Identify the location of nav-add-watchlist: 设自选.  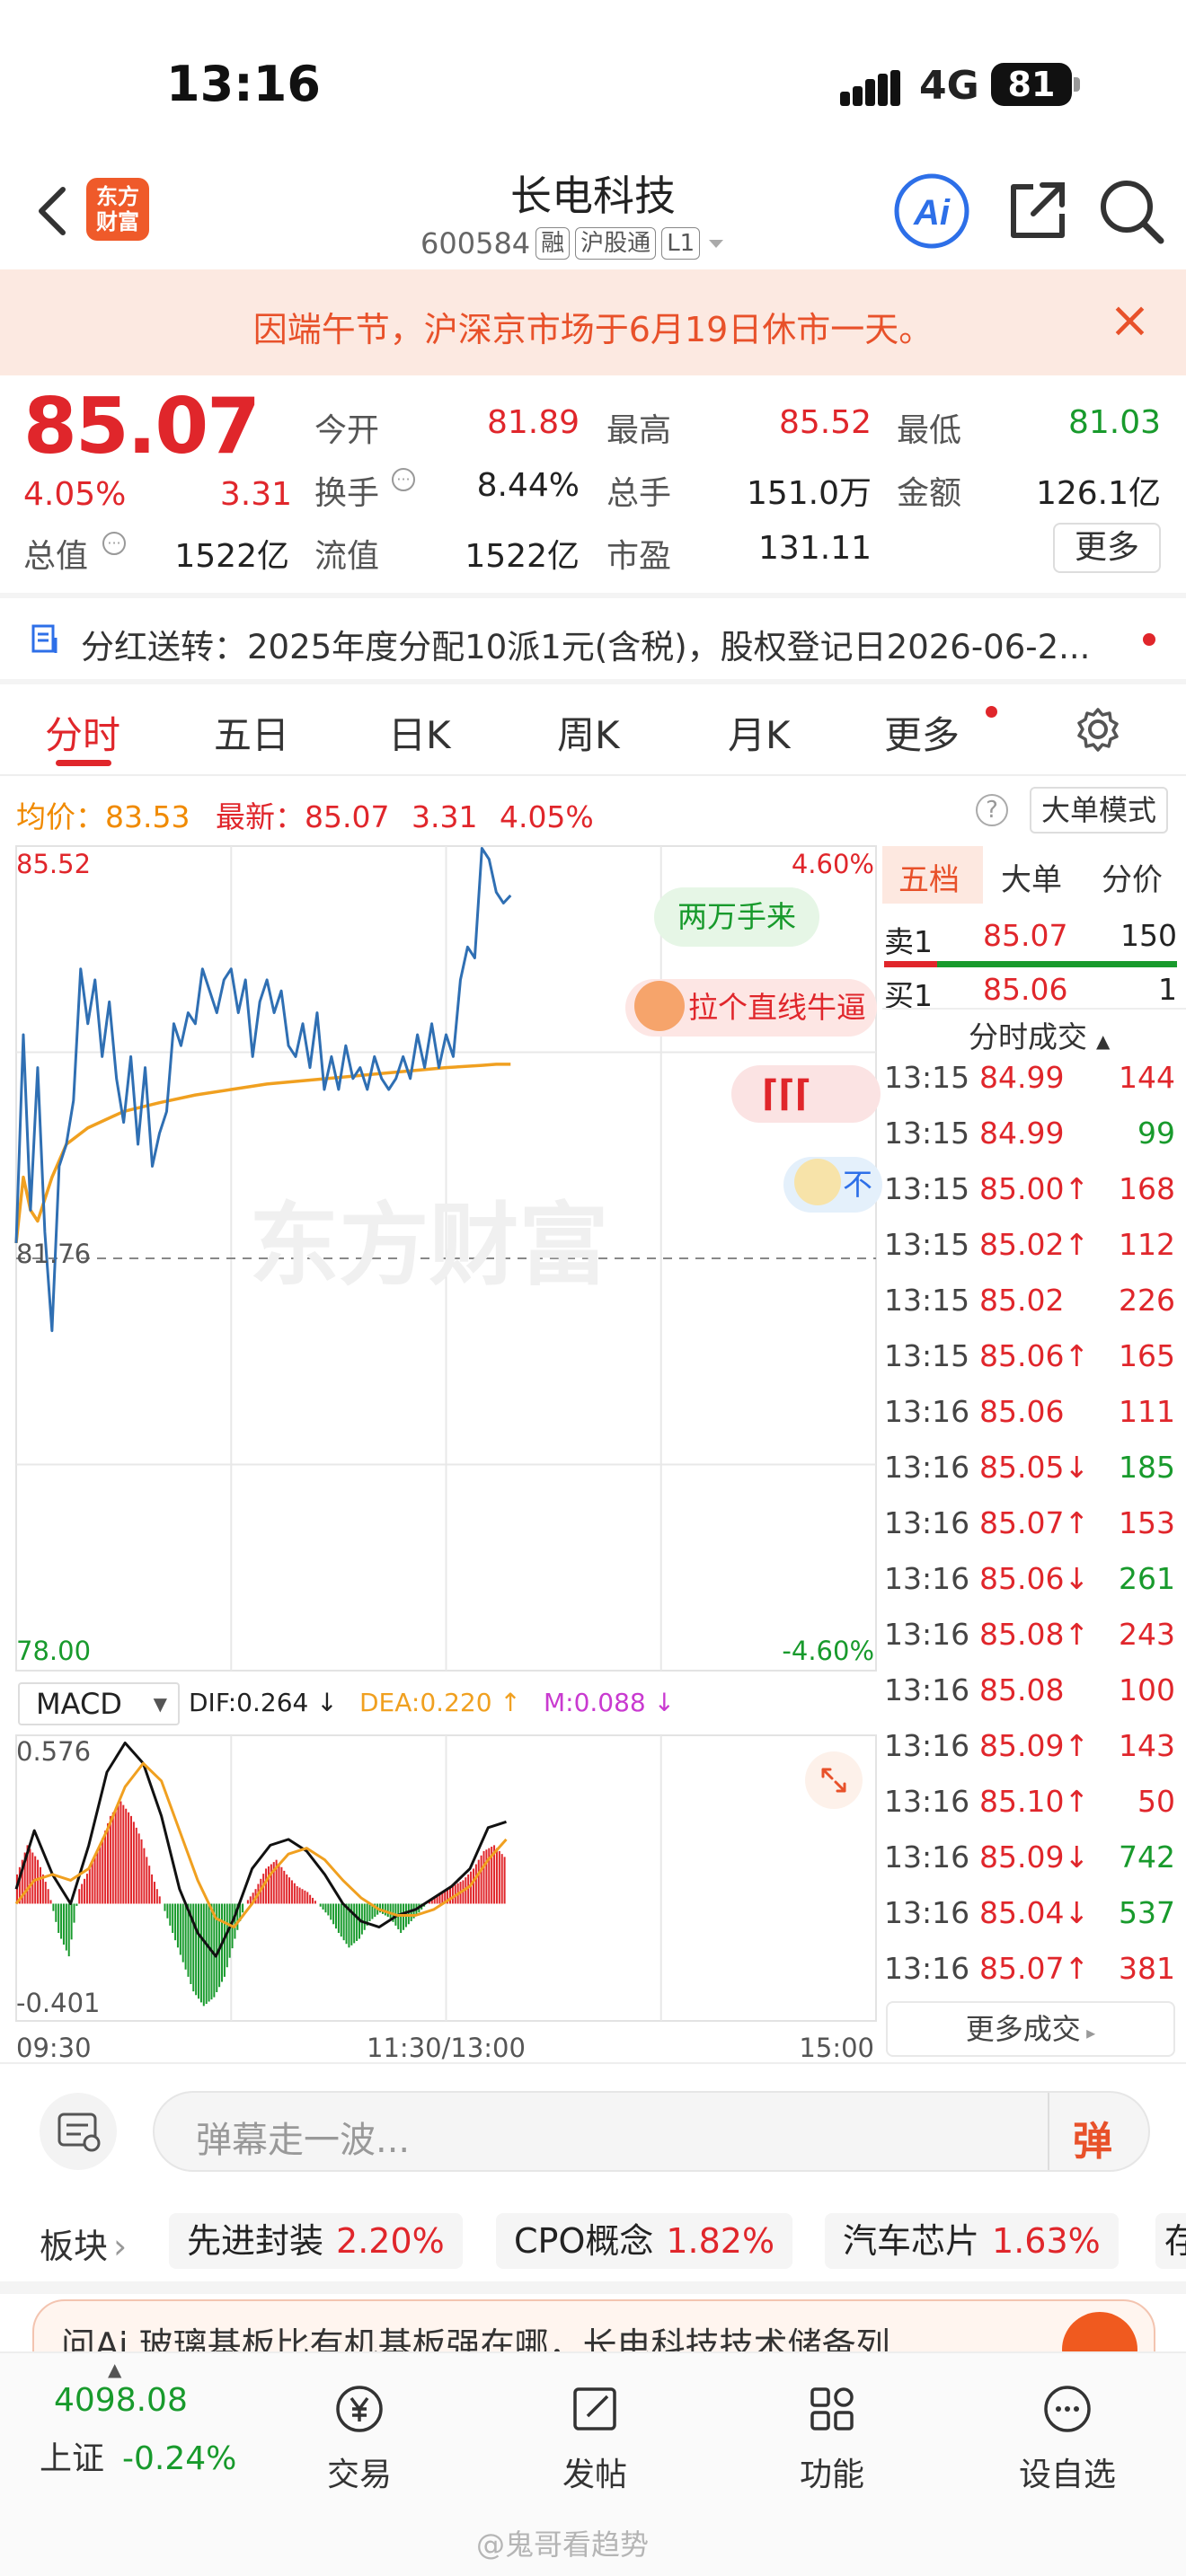
(1067, 2437).